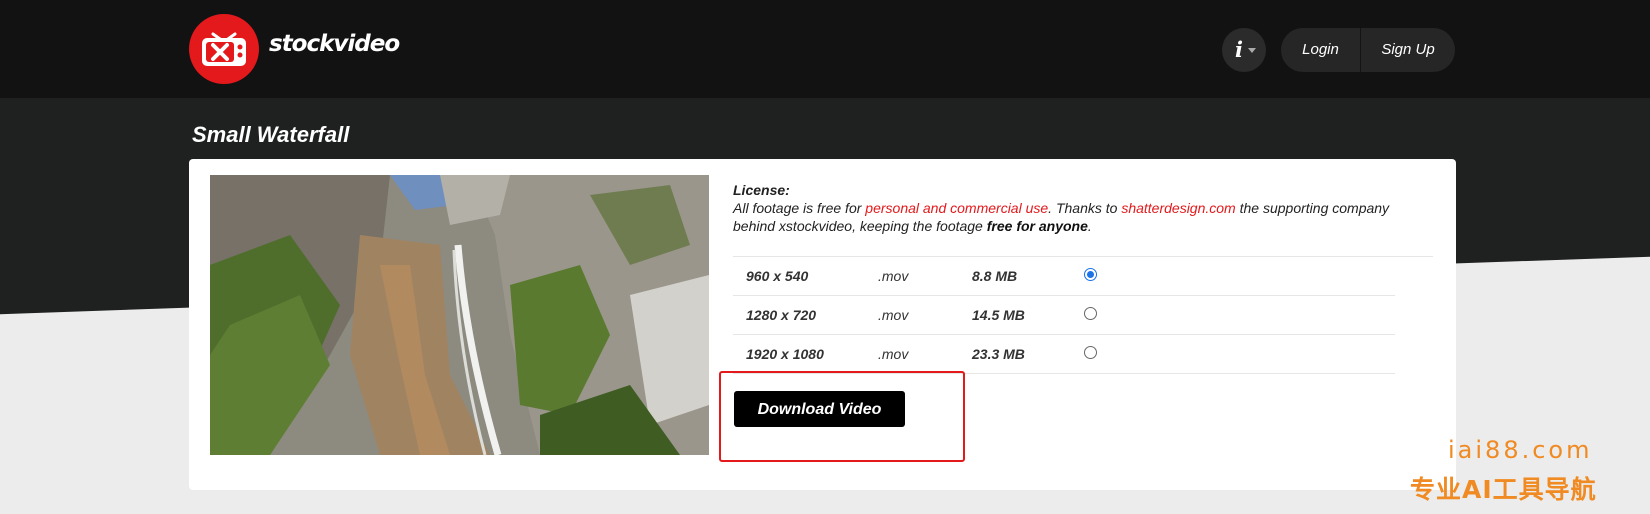 Image resolution: width=1650 pixels, height=514 pixels. I want to click on license-text-part: . Thanks to, so click(1085, 208).